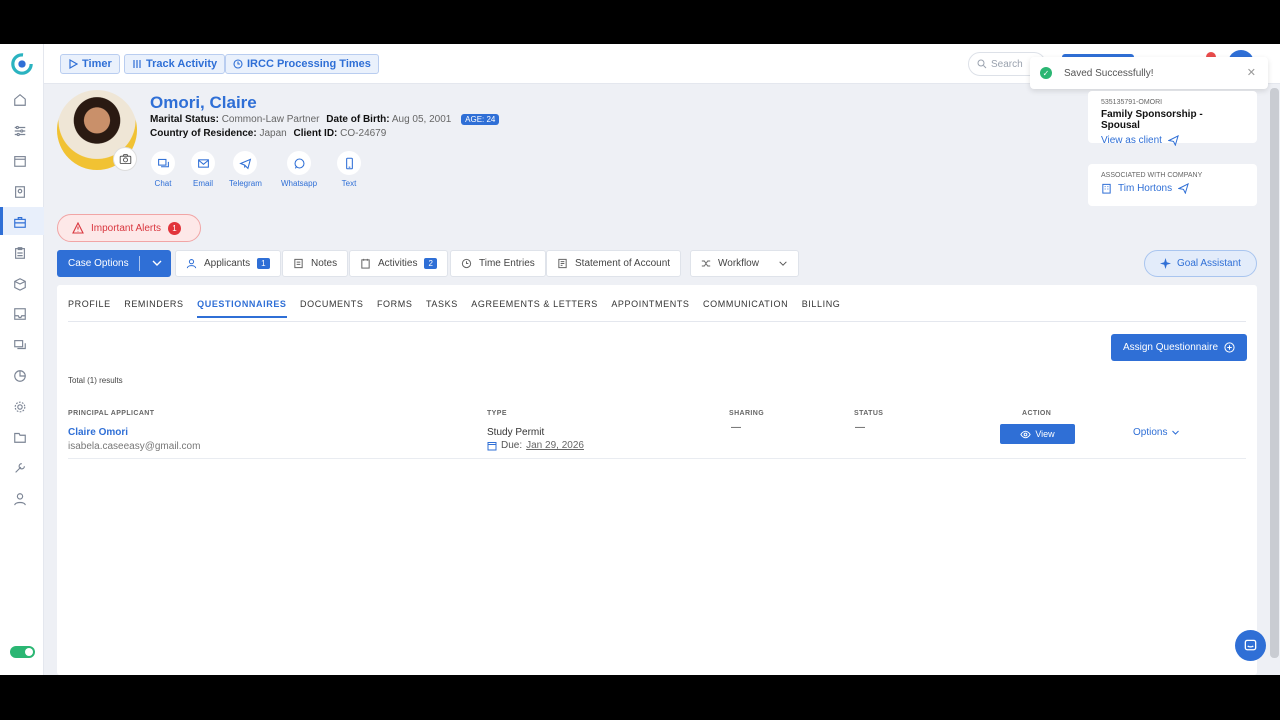  Describe the element at coordinates (555, 445) in the screenshot. I see `due-date-value: Jan 29, 2026` at that location.